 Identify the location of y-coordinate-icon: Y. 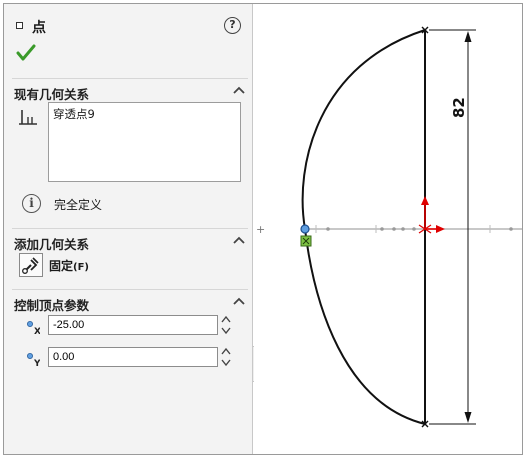
(33, 359).